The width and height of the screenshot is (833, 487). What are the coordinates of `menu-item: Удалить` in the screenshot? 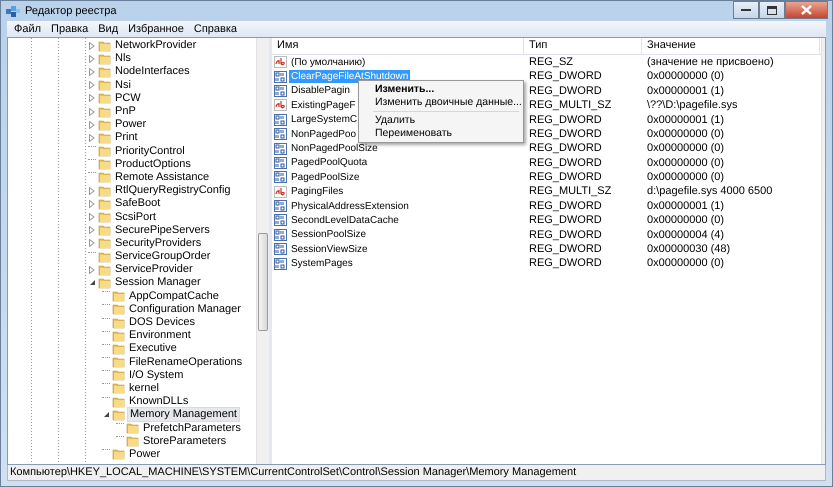 It's located at (441, 120).